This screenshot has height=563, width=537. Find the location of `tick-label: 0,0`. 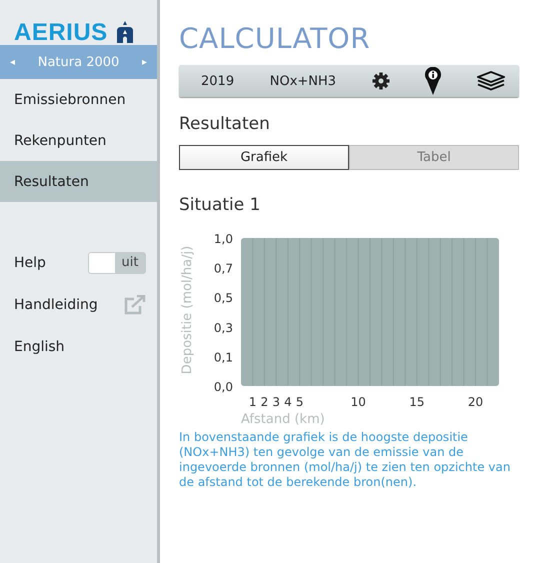

tick-label: 0,0 is located at coordinates (223, 387).